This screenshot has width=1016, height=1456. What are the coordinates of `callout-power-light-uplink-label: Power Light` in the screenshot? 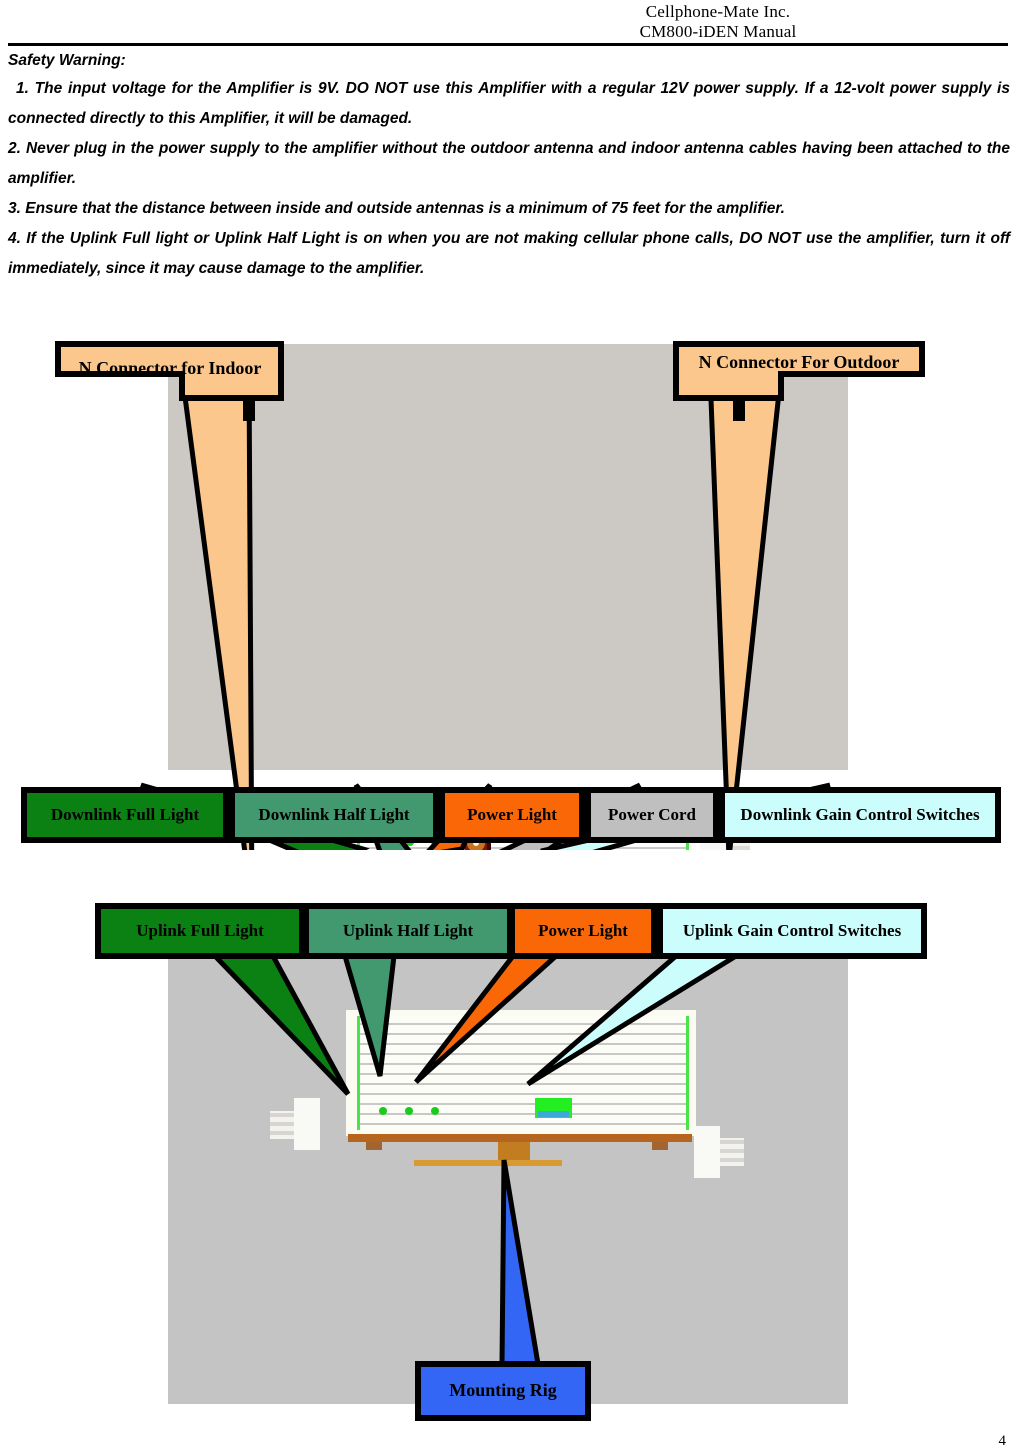 It's located at (583, 930).